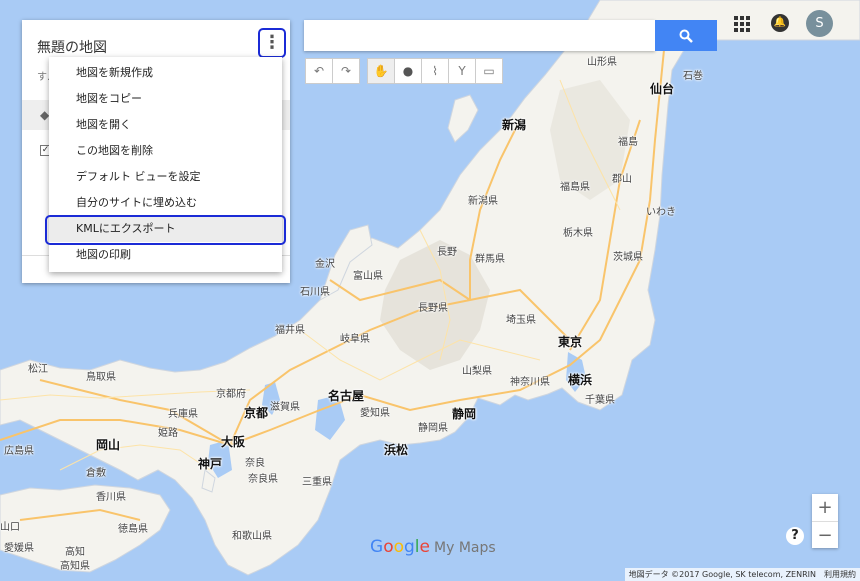 The image size is (860, 581). What do you see at coordinates (165, 230) in the screenshot?
I see `export-kml-highlight` at bounding box center [165, 230].